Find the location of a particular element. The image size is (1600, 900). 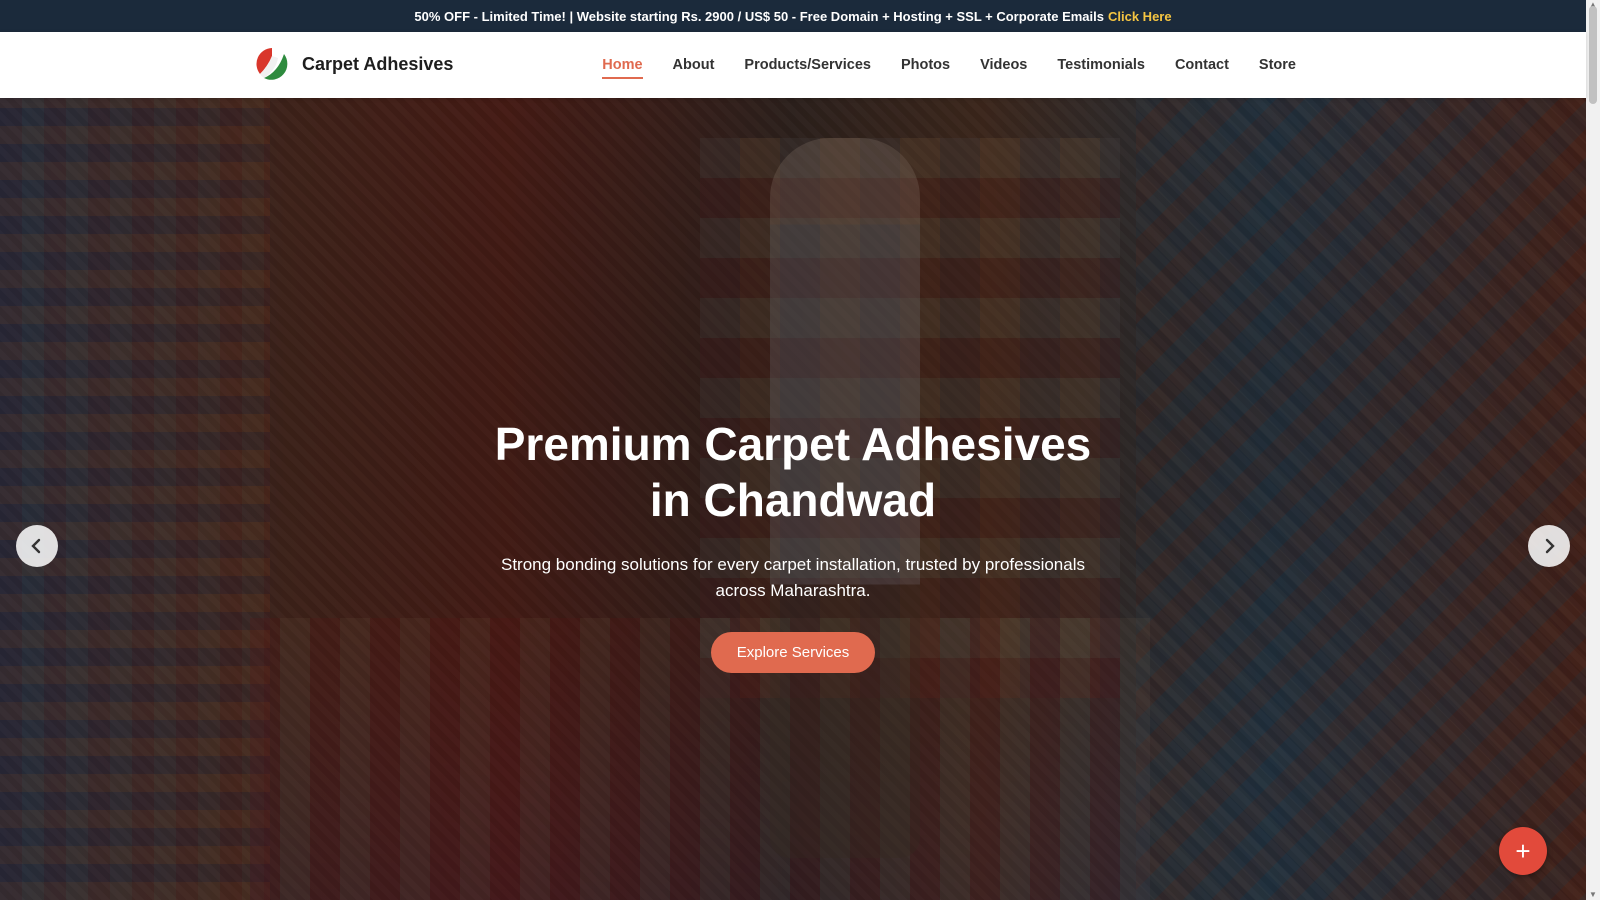

explore-services-button: Explore Services is located at coordinates (793, 652).